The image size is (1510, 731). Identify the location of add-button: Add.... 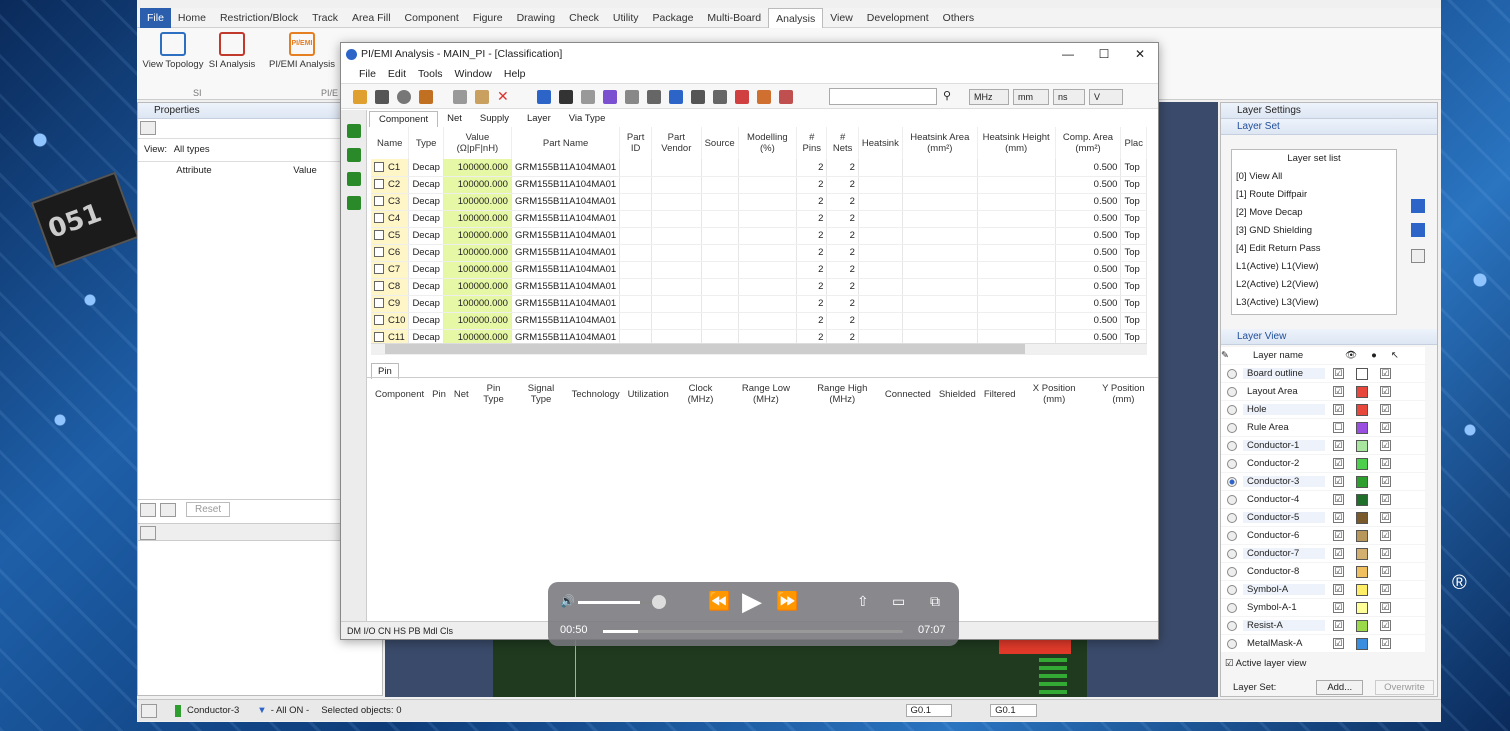
(1340, 687).